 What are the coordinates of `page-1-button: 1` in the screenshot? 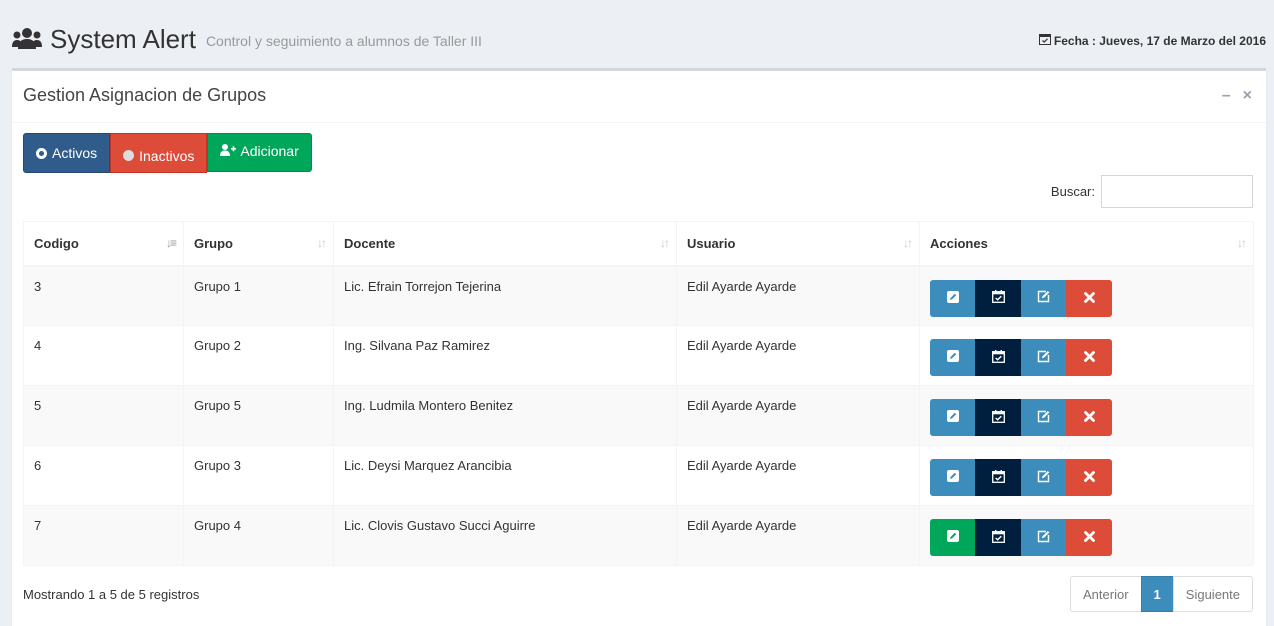 It's located at (1157, 594).